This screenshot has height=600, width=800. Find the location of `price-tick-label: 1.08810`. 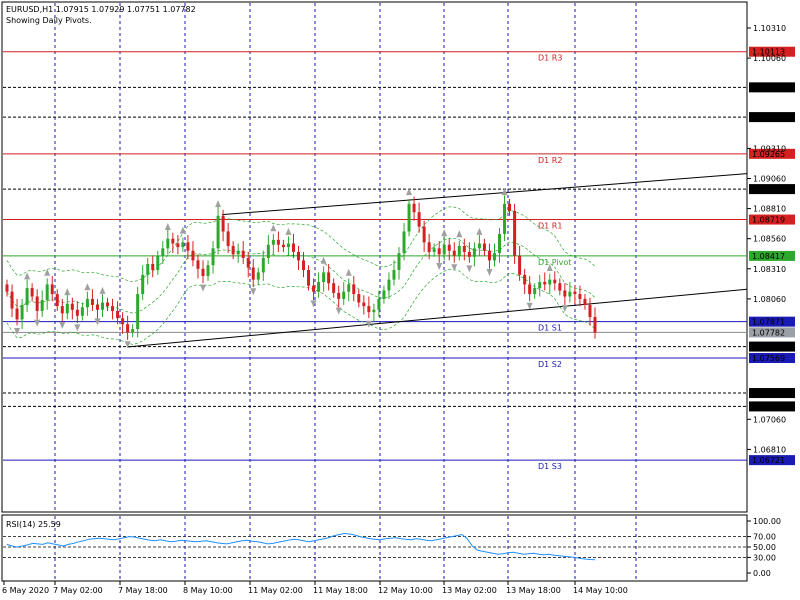

price-tick-label: 1.08810 is located at coordinates (769, 209).